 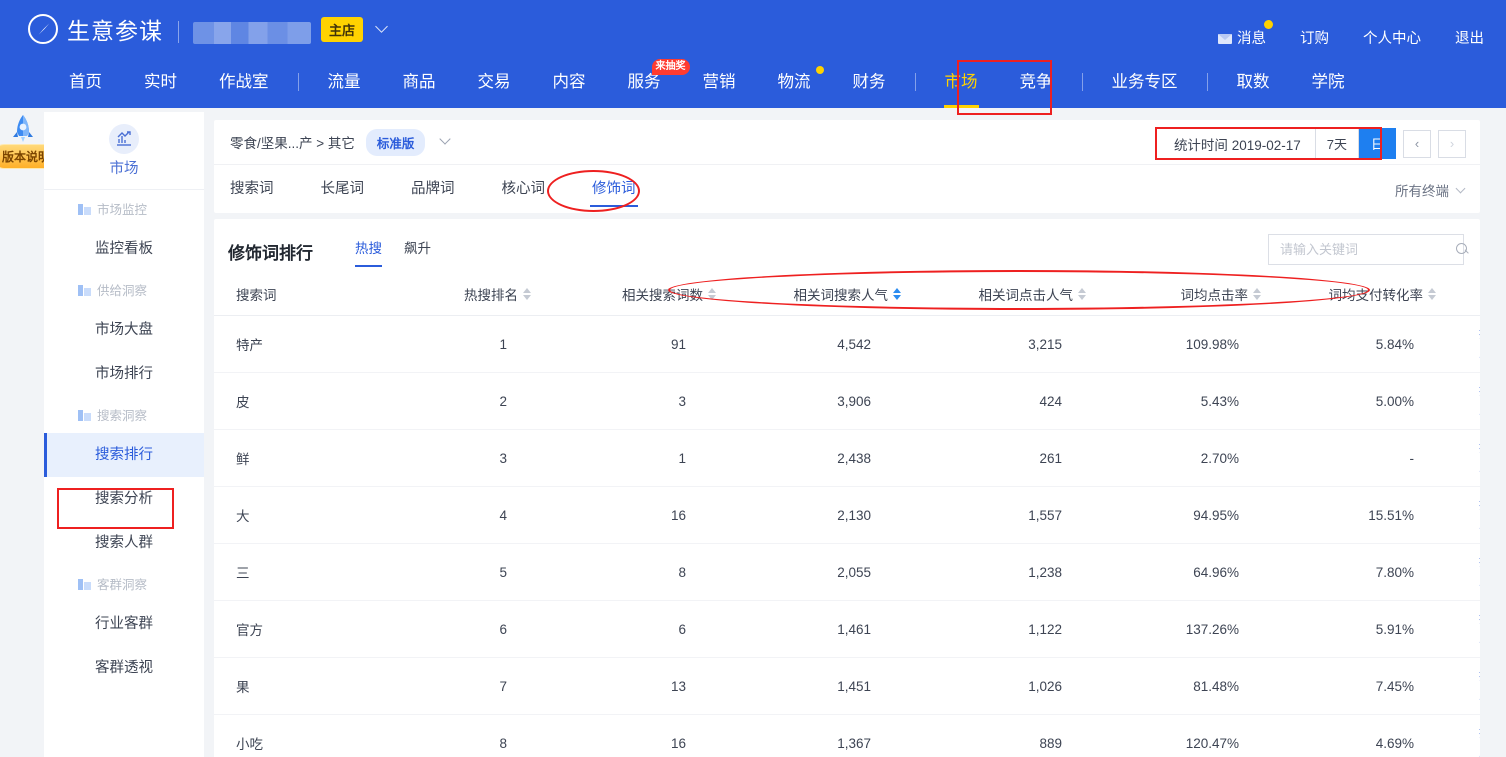 I want to click on nav-item-8: 服务 来抽奖, so click(x=648, y=82).